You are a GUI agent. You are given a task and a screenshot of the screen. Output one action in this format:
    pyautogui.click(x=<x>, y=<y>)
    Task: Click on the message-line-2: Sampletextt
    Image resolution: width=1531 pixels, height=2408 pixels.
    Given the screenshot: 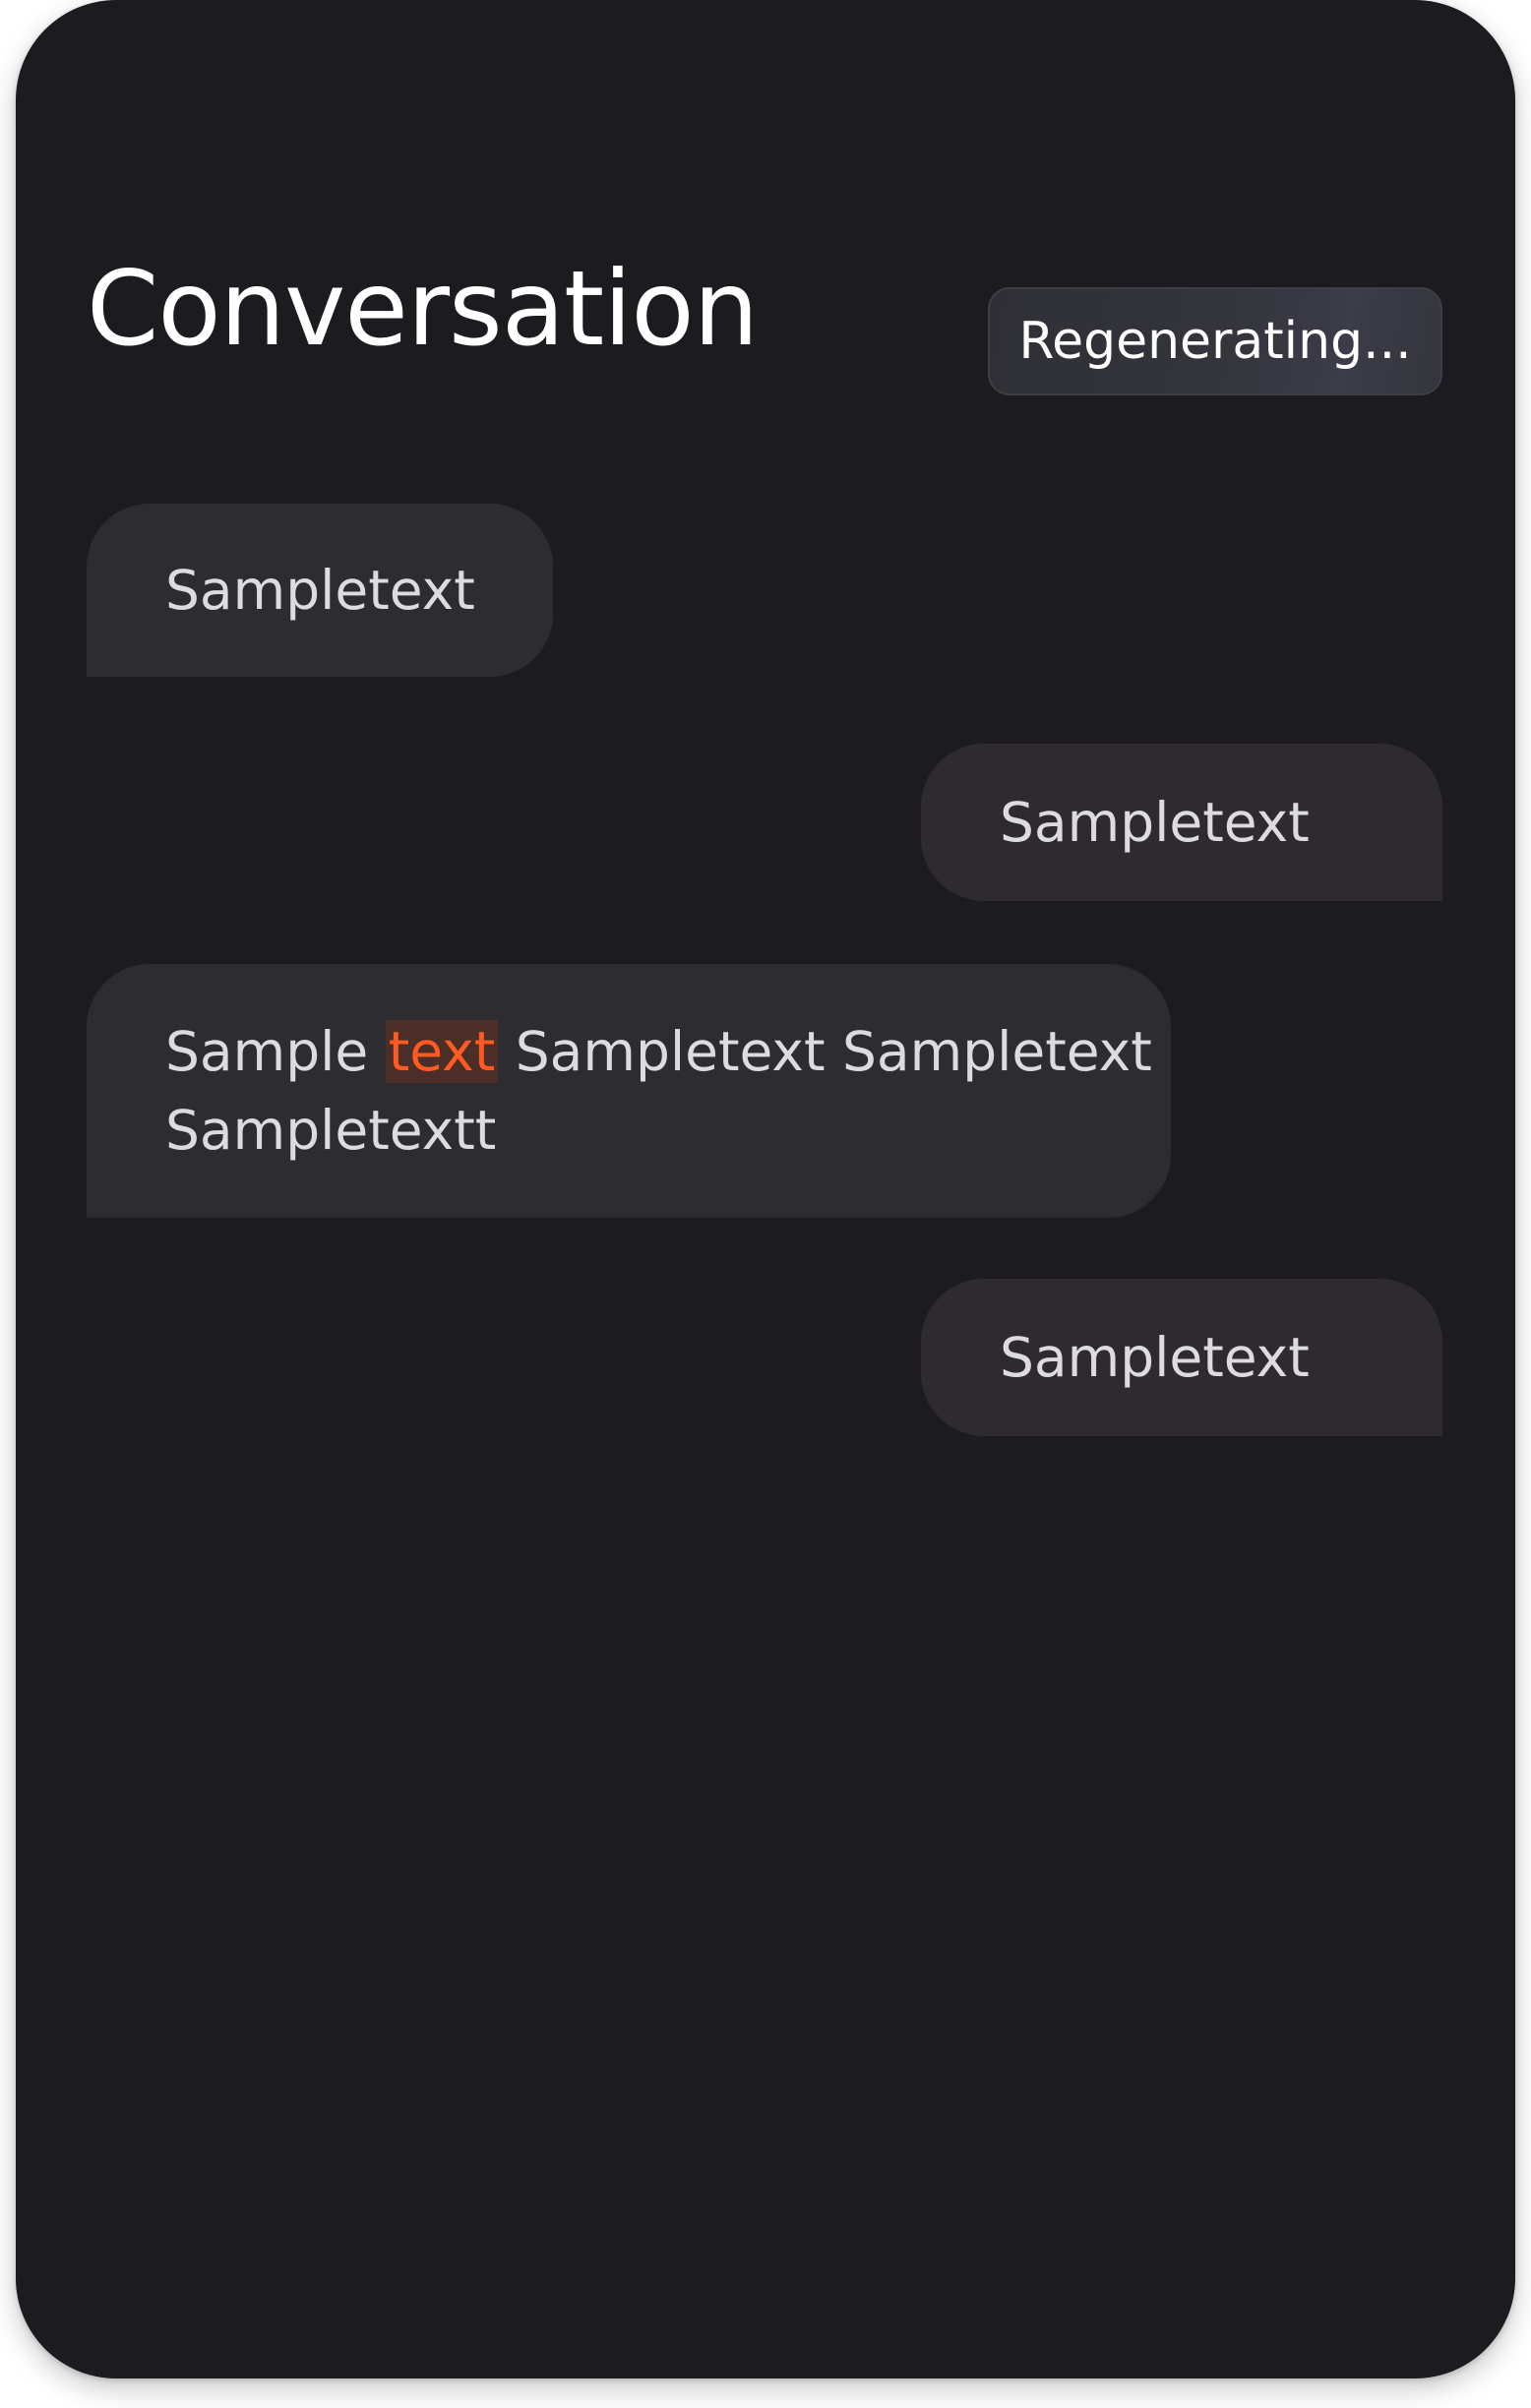 What is the action you would take?
    pyautogui.click(x=331, y=1130)
    